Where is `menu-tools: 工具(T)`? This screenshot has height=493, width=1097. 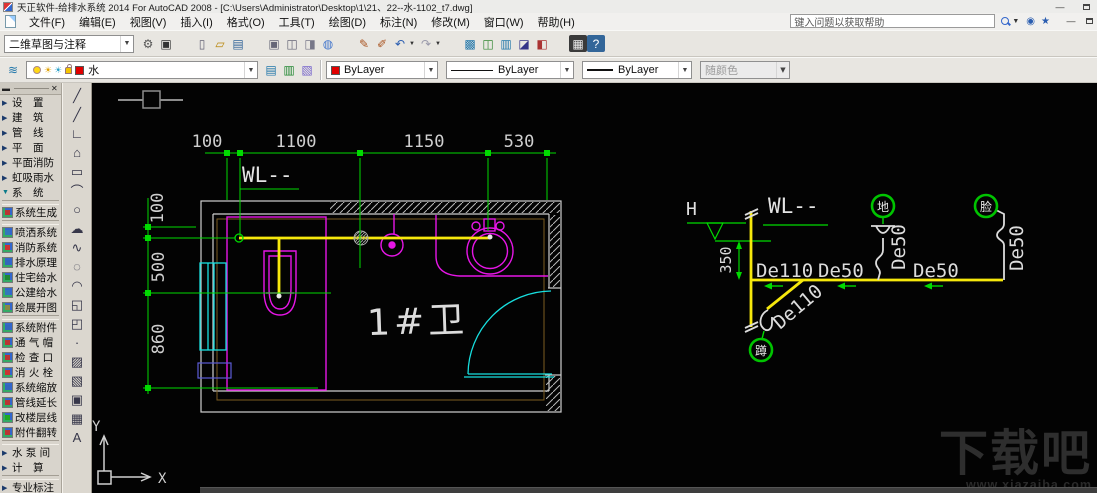
menu-tools: 工具(T) is located at coordinates (297, 22).